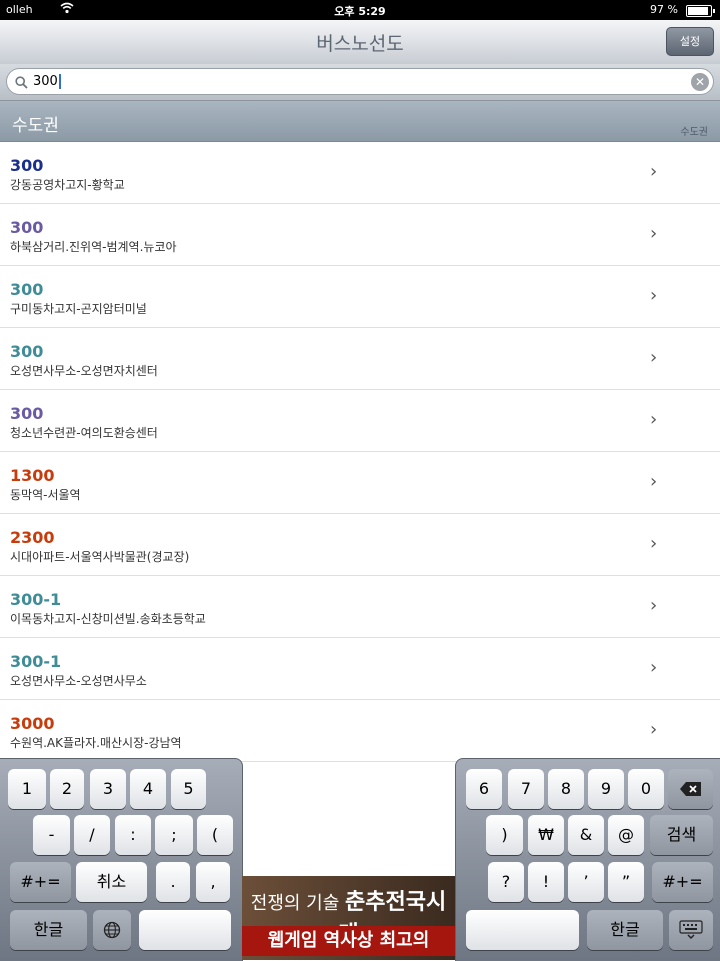 The height and width of the screenshot is (961, 720). I want to click on route-row: 300 오성면사무소-오성면자치센터 ›, so click(360, 359).